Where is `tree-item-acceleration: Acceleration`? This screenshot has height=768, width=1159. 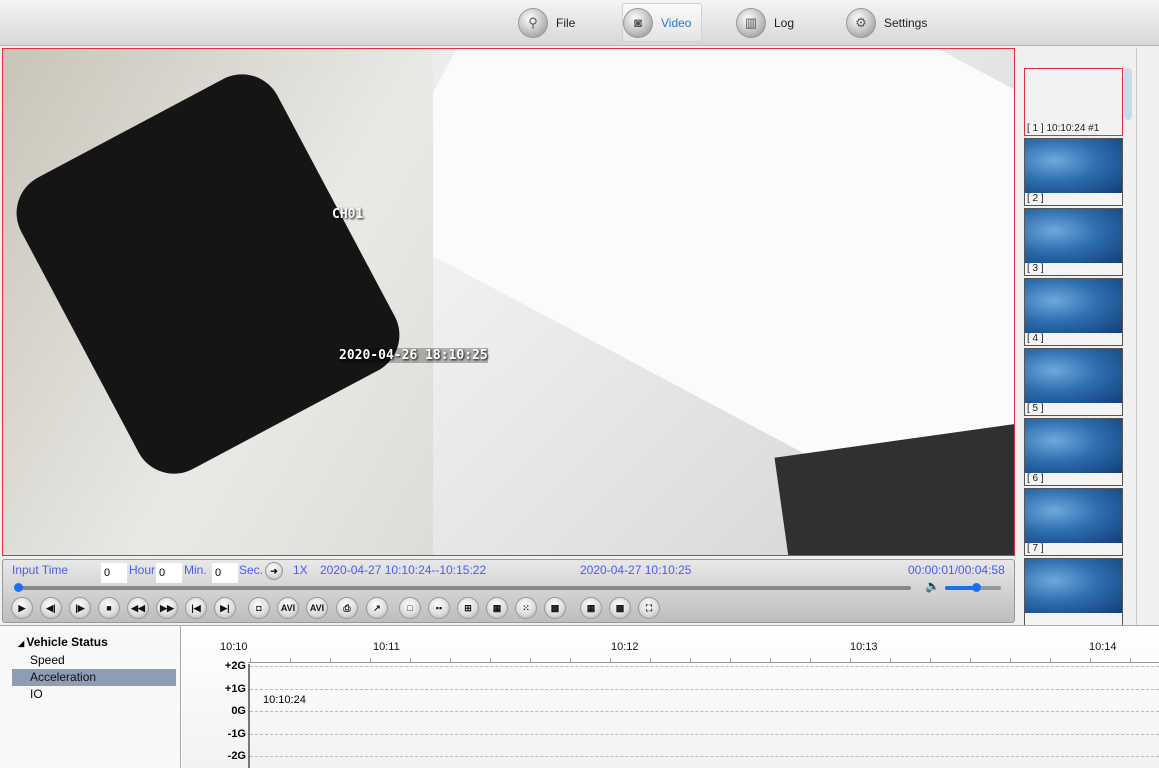
tree-item-acceleration: Acceleration is located at coordinates (94, 677).